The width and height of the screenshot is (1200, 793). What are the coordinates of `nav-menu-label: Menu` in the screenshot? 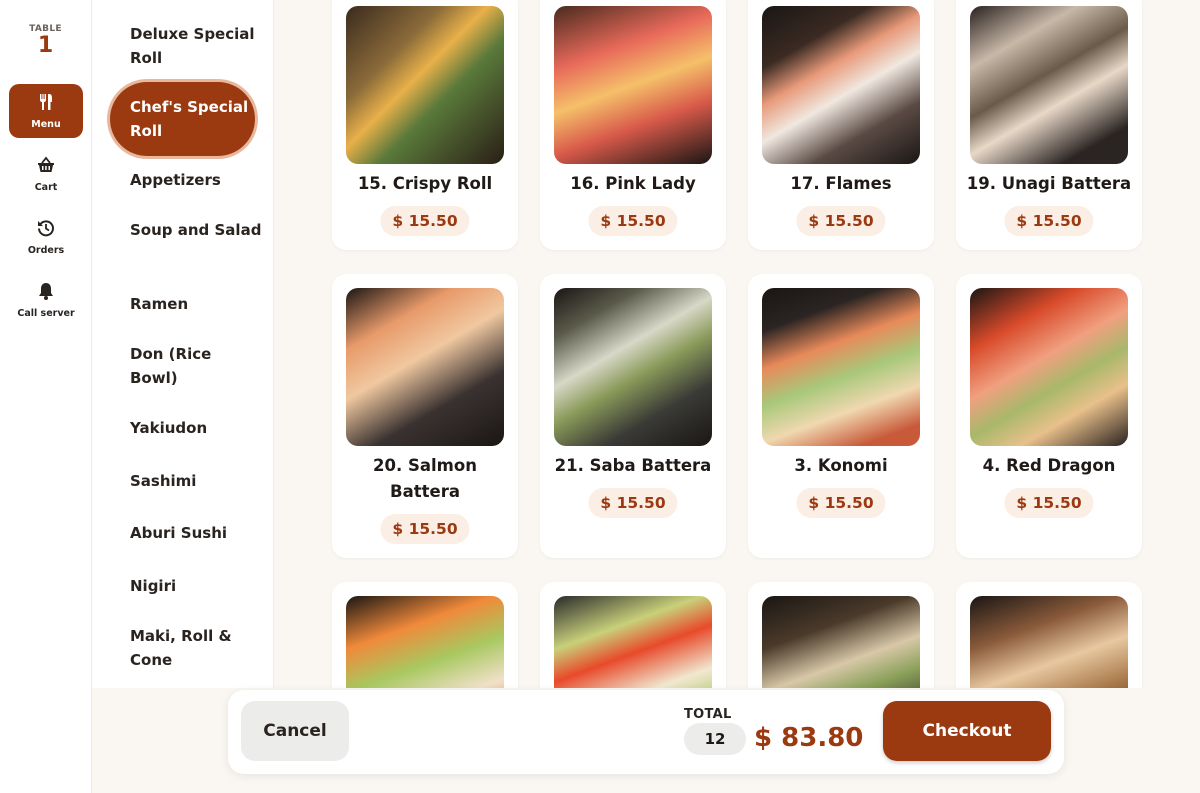 It's located at (46, 124).